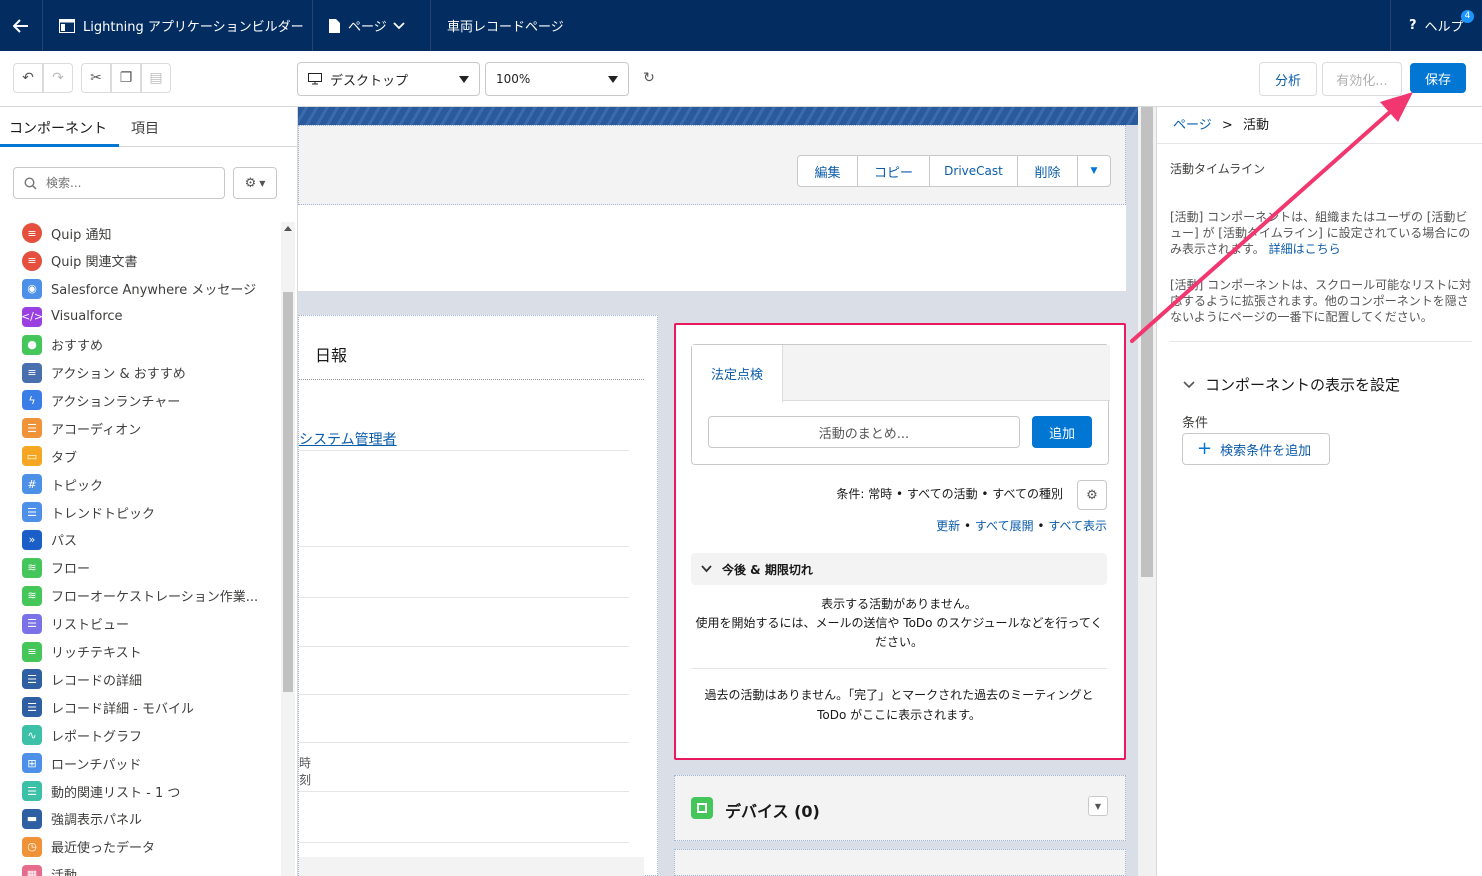 The height and width of the screenshot is (876, 1482). What do you see at coordinates (349, 439) in the screenshot?
I see `owner-link: システム管理者` at bounding box center [349, 439].